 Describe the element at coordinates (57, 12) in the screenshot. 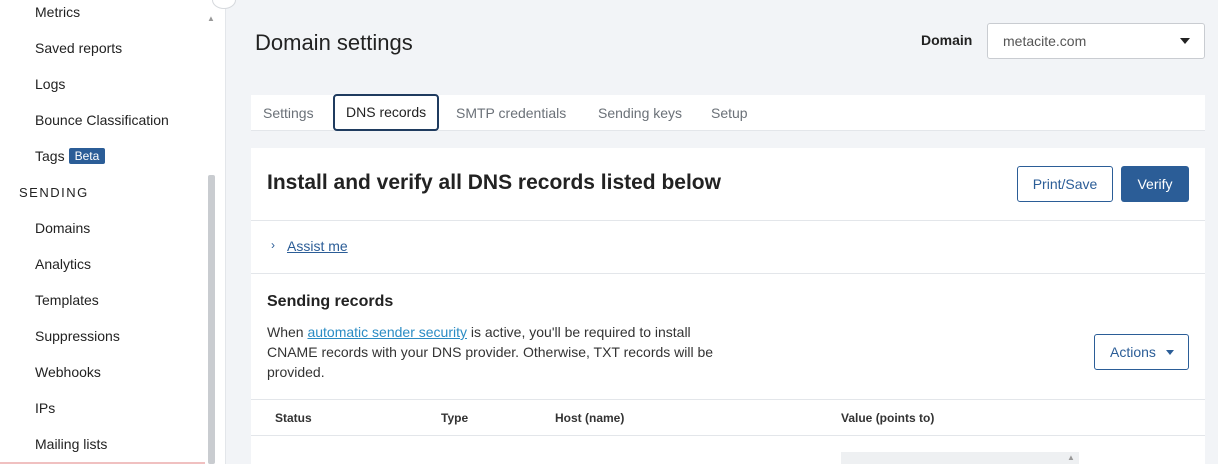

I see `sidebar-item-metrics: Metrics` at that location.